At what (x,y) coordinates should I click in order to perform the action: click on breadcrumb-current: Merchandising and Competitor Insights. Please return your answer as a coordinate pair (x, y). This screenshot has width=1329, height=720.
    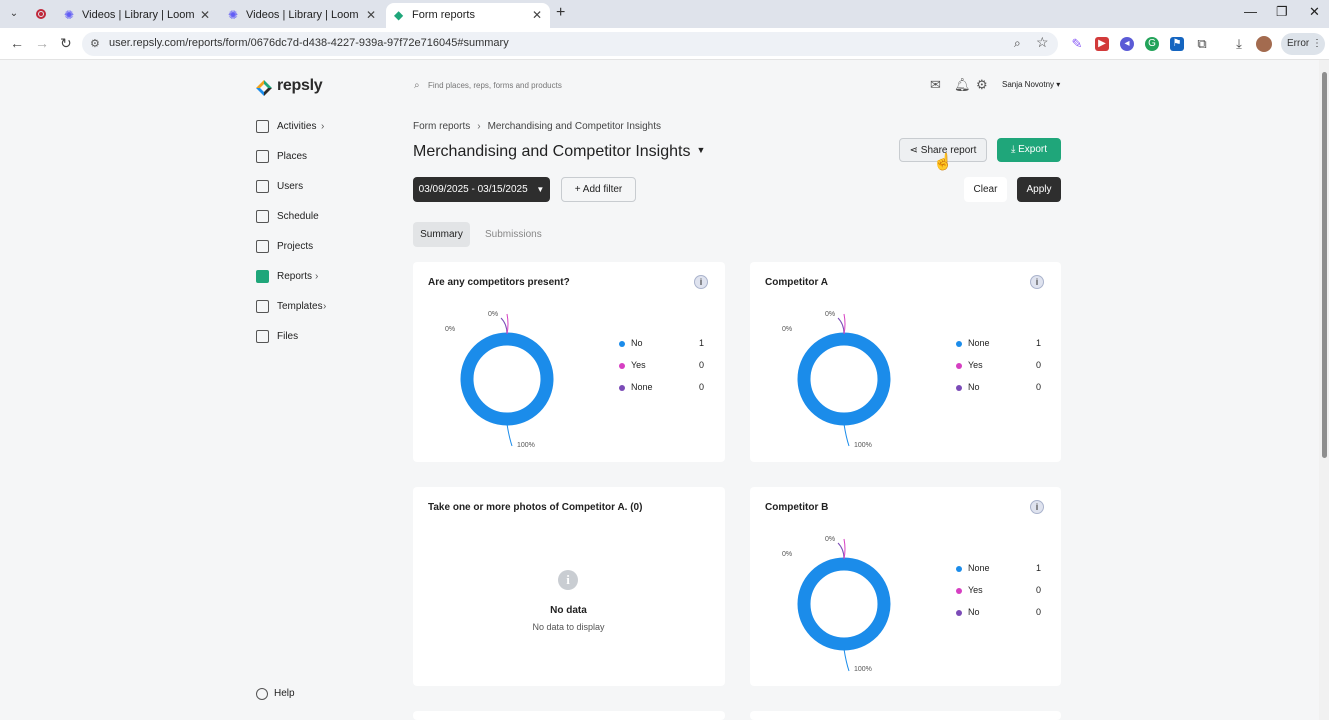
    Looking at the image, I should click on (574, 126).